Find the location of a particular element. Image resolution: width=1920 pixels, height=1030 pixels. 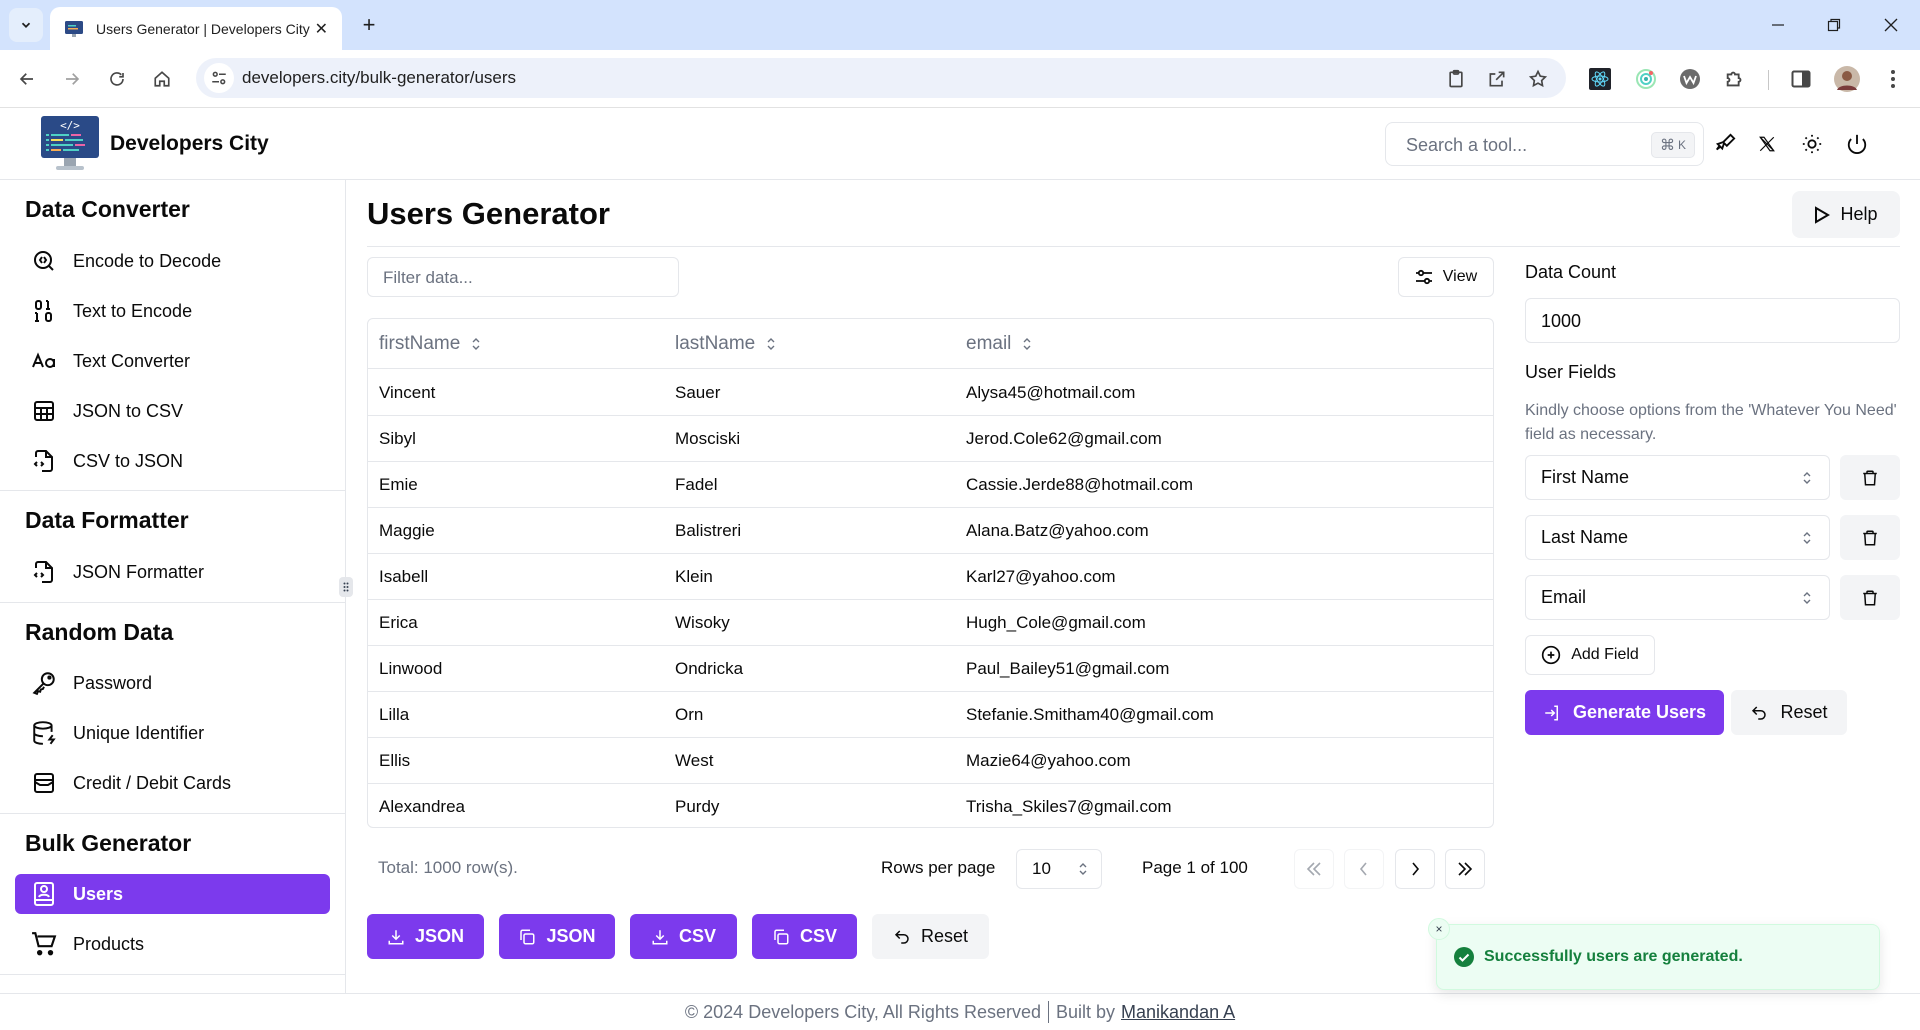

play-icon is located at coordinates (1823, 214).